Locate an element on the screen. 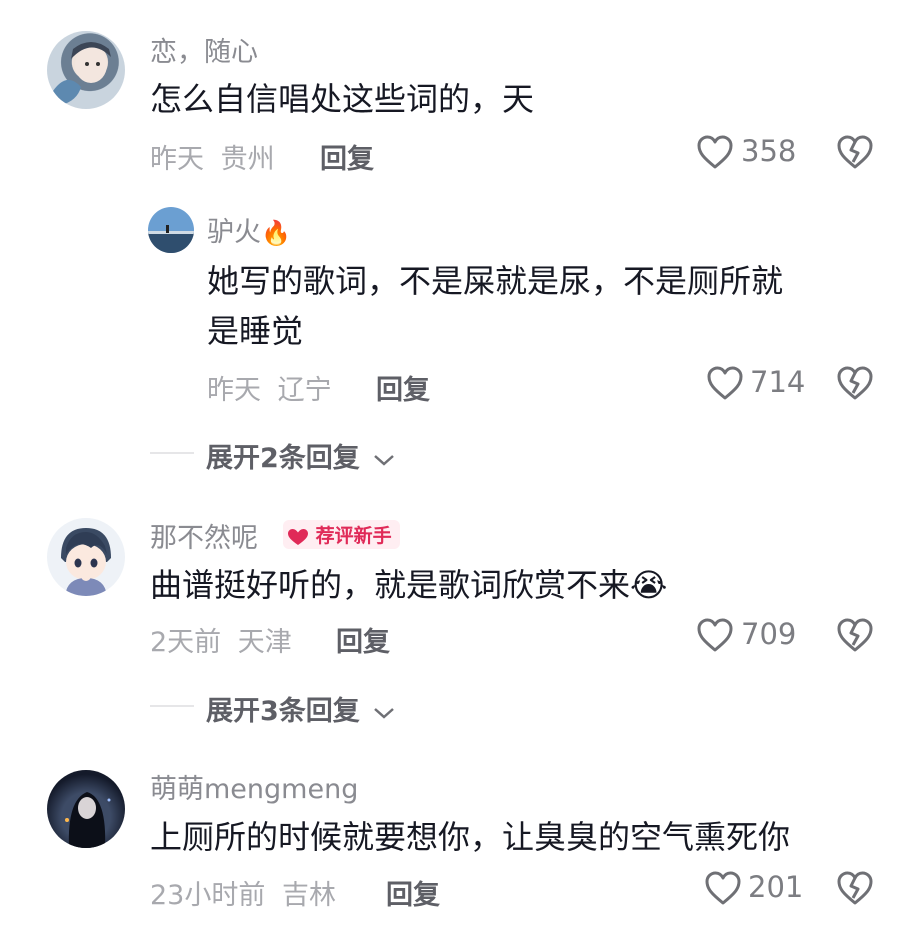  fire-emoji: 🔥 is located at coordinates (276, 233).